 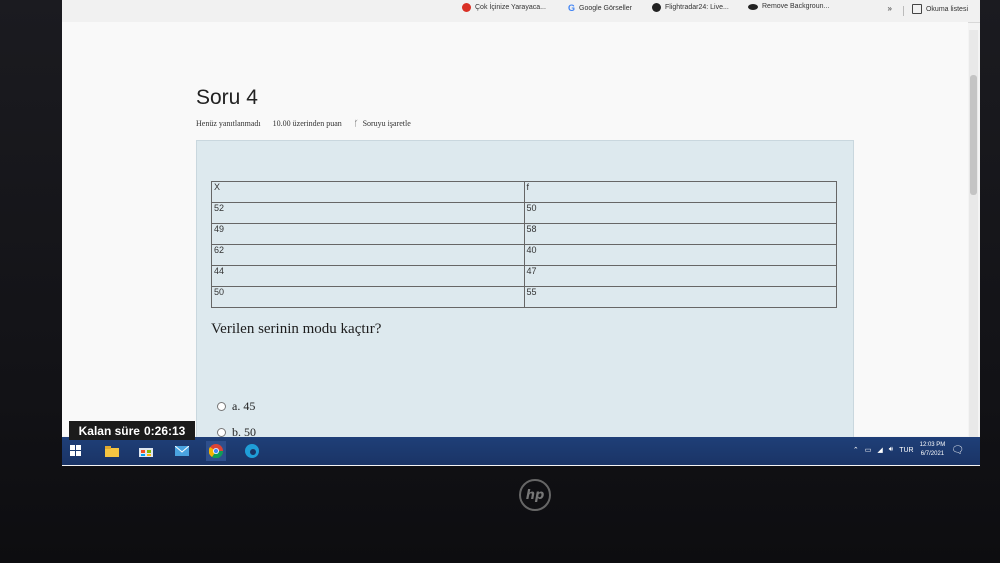 What do you see at coordinates (933, 450) in the screenshot?
I see `clock: 12:03 PM 6/7/2021` at bounding box center [933, 450].